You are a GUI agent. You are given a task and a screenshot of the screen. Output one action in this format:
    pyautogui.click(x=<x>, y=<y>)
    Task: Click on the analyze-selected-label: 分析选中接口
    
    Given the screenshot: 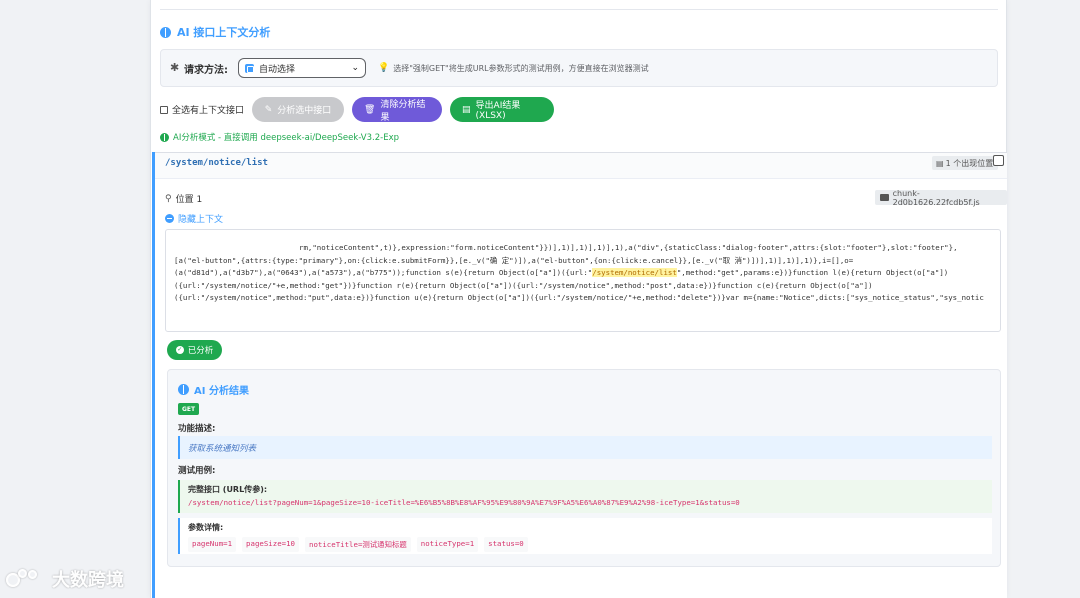 What is the action you would take?
    pyautogui.click(x=304, y=111)
    